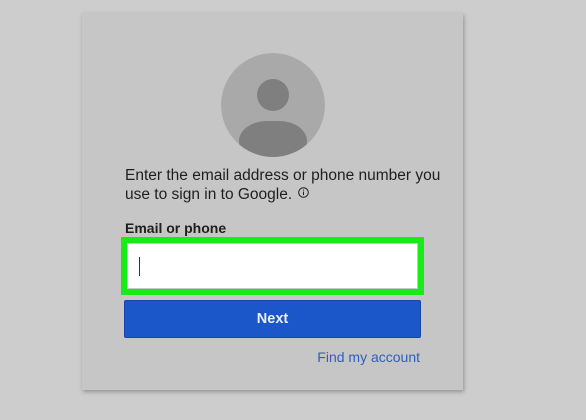 Image resolution: width=586 pixels, height=420 pixels. Describe the element at coordinates (273, 105) in the screenshot. I see `user-avatar-icon` at that location.